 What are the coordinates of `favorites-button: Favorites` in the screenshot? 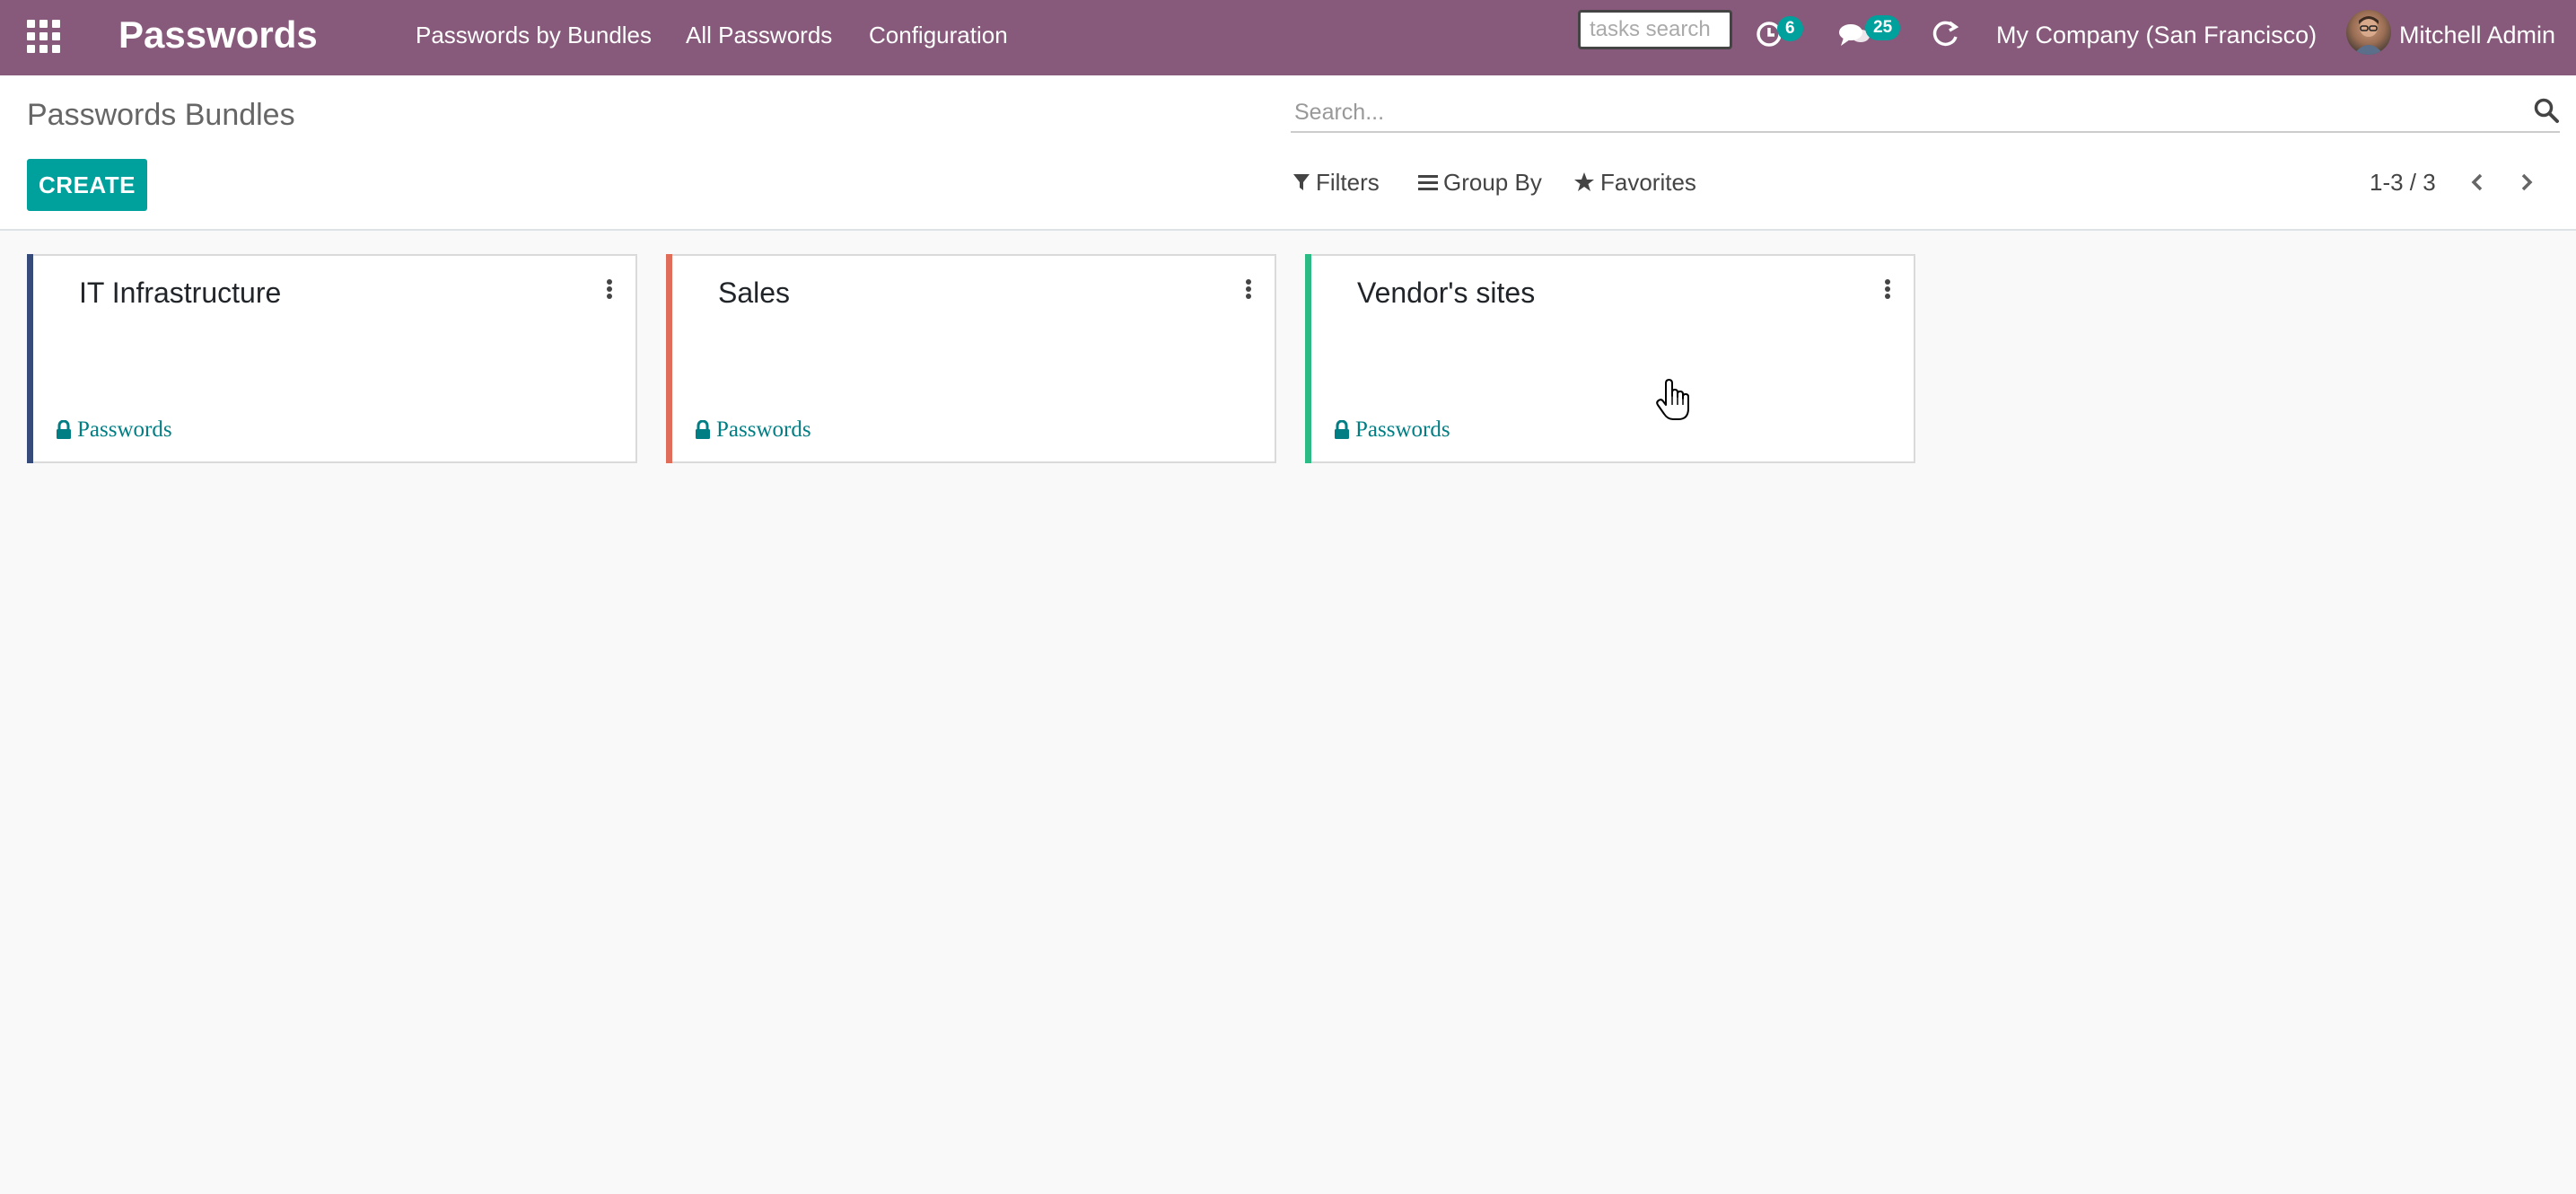 It's located at (1634, 182).